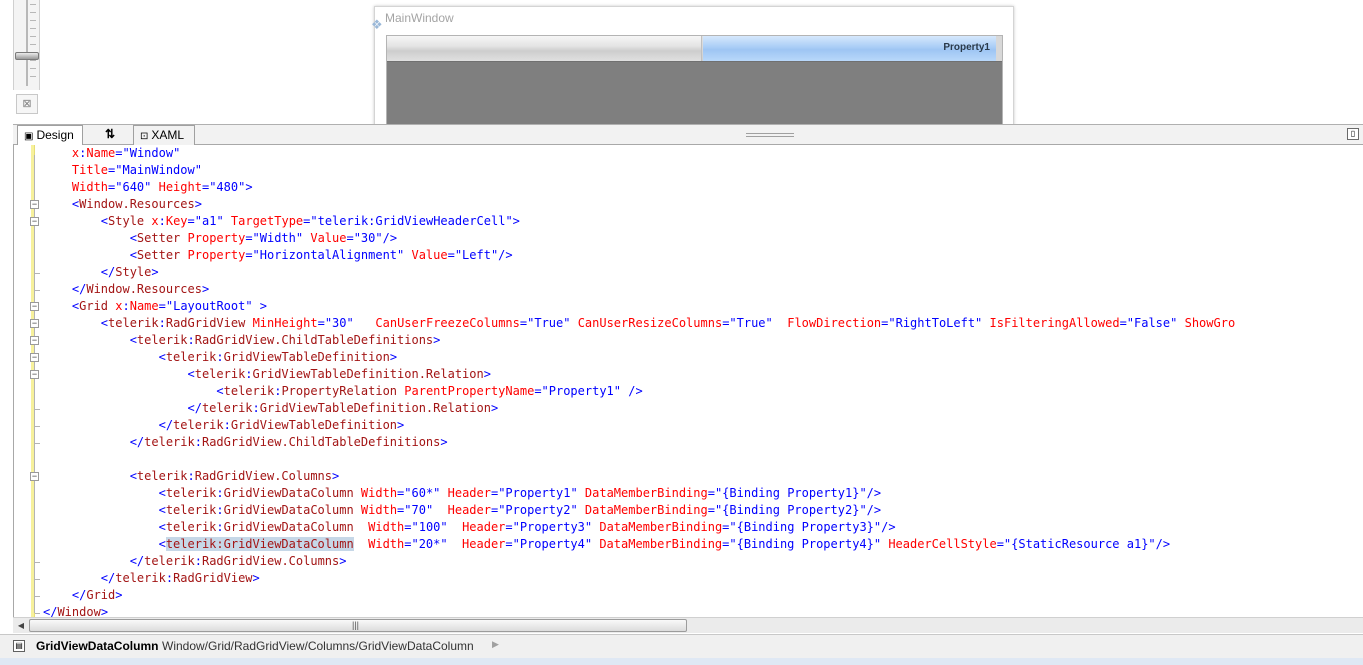 Image resolution: width=1363 pixels, height=665 pixels. What do you see at coordinates (755, 323) in the screenshot?
I see `code-token: ="True"` at bounding box center [755, 323].